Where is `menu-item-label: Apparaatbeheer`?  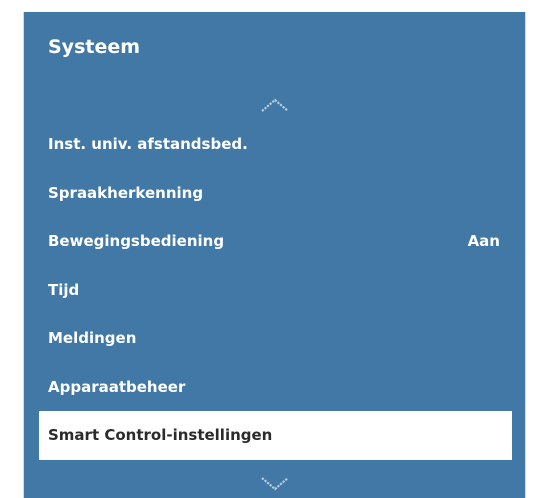
menu-item-label: Apparaatbeheer is located at coordinates (117, 386).